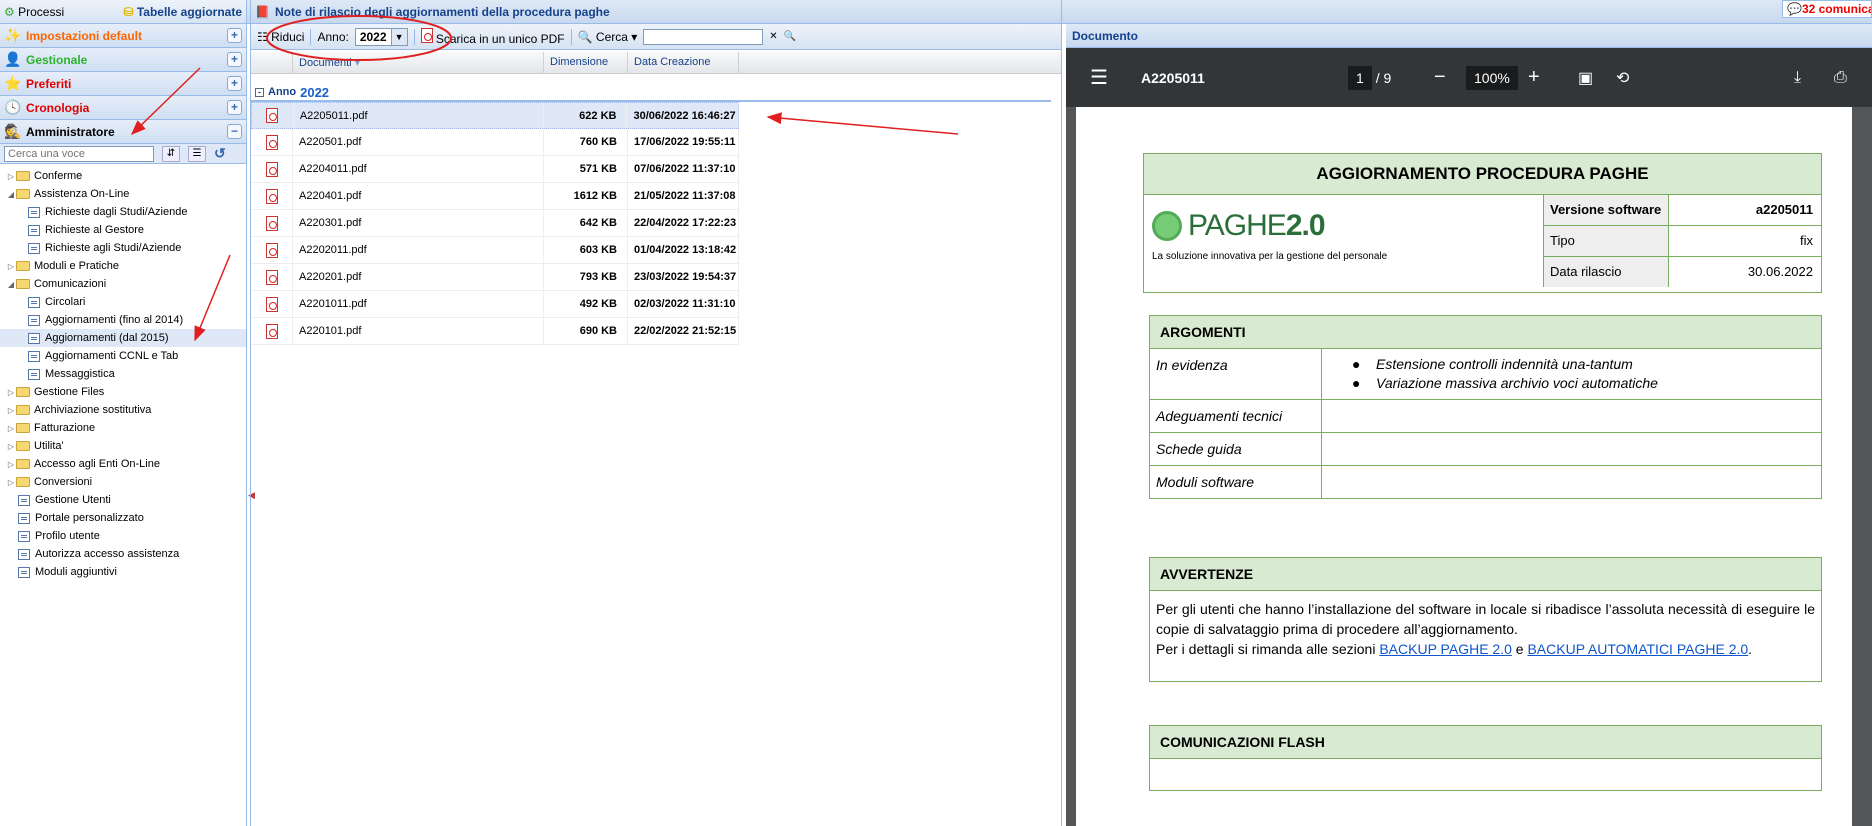  Describe the element at coordinates (123, 320) in the screenshot. I see `tree-item: Aggiornamenti (fino al 2014)` at that location.